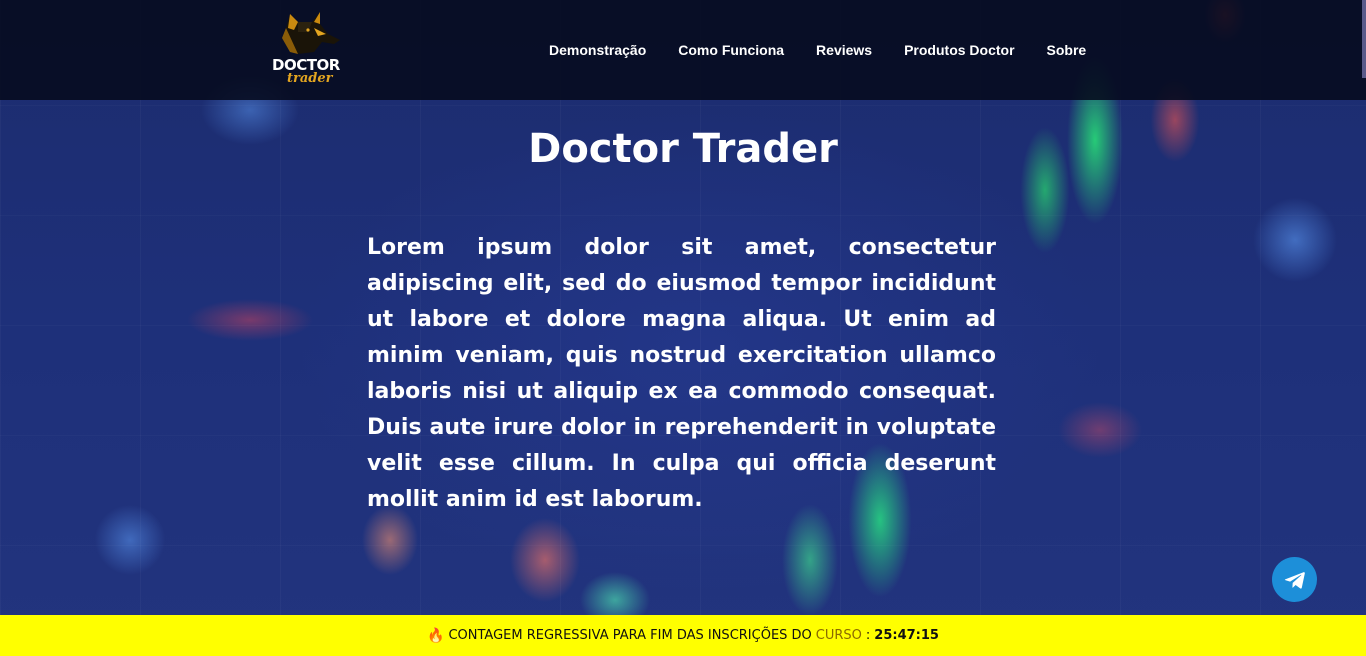 This screenshot has height=656, width=1366. What do you see at coordinates (731, 50) in the screenshot?
I see `nav-item-como-funciona: Como Funciona` at bounding box center [731, 50].